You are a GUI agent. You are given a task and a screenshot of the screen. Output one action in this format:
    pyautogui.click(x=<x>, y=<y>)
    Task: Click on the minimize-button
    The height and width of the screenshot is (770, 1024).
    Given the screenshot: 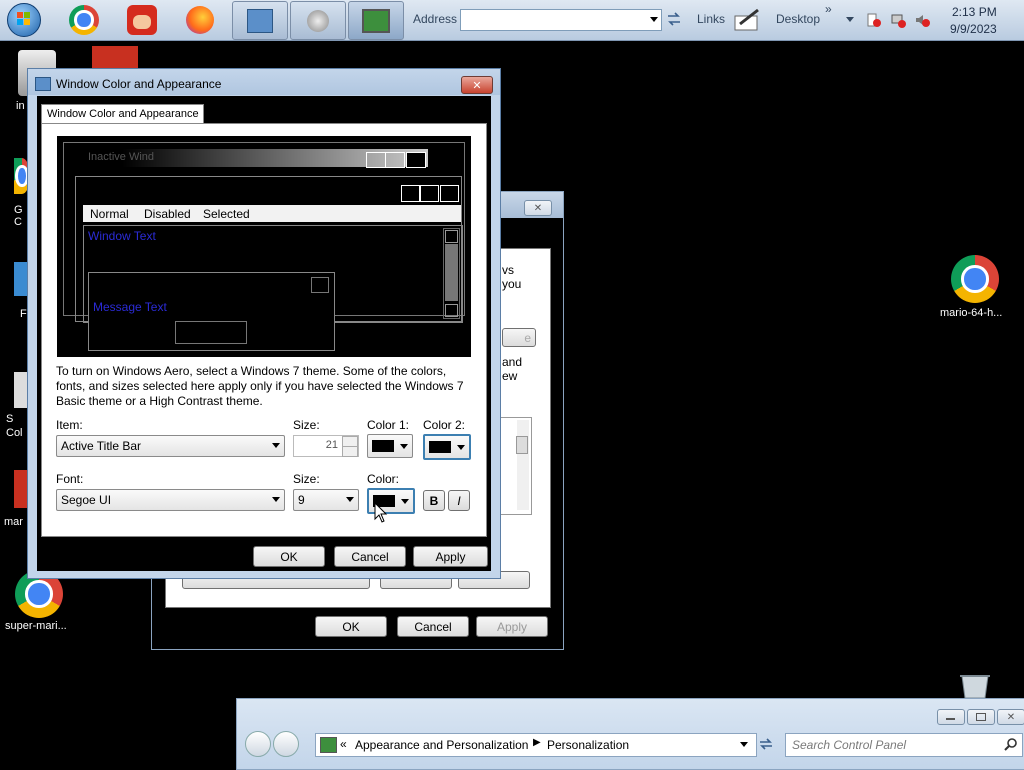 What is the action you would take?
    pyautogui.click(x=951, y=717)
    